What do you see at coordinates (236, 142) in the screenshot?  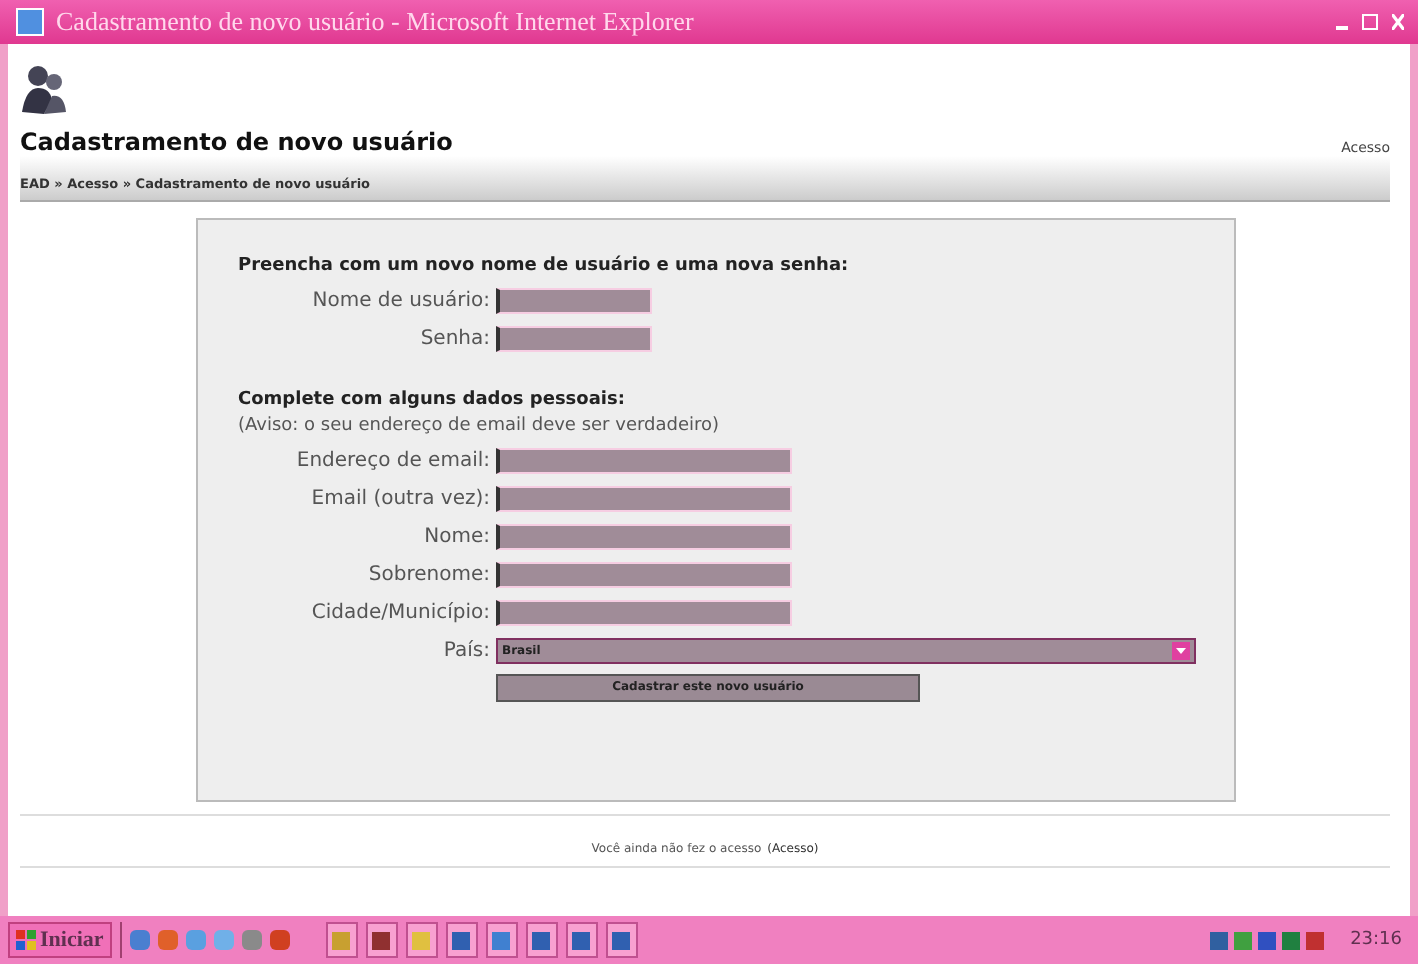 I see `page-title: Cadastramento de novo usuário` at bounding box center [236, 142].